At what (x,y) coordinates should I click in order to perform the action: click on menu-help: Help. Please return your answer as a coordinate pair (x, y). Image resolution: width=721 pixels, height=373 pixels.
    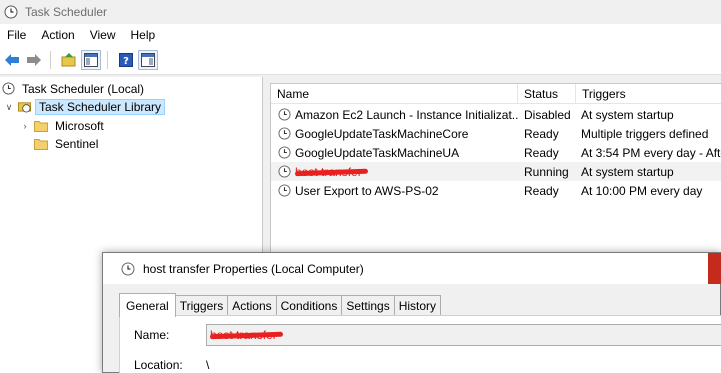
    Looking at the image, I should click on (144, 35).